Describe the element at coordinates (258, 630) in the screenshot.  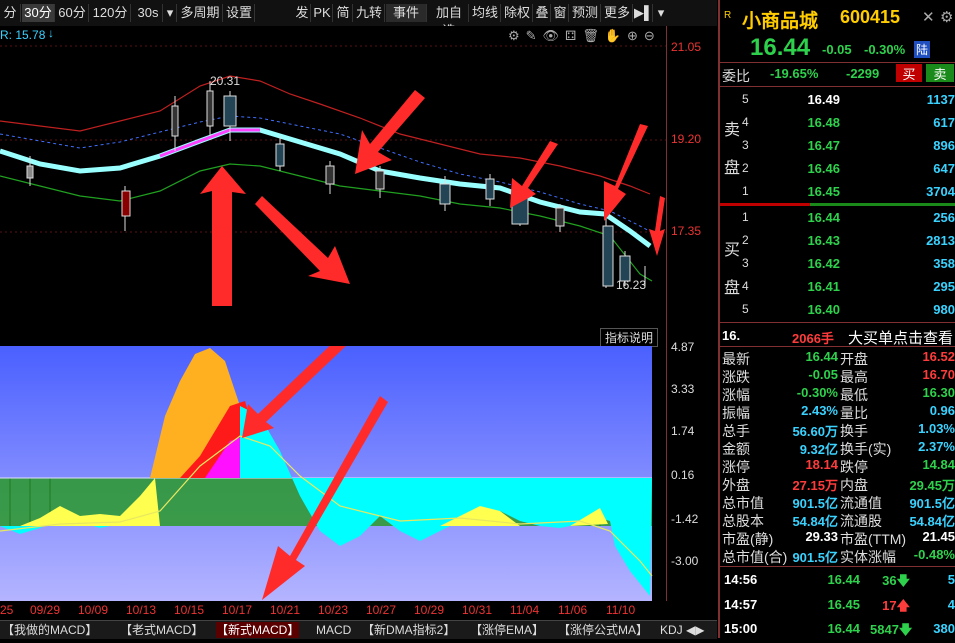
I see `tab-new-macd: 【新式MACD】` at that location.